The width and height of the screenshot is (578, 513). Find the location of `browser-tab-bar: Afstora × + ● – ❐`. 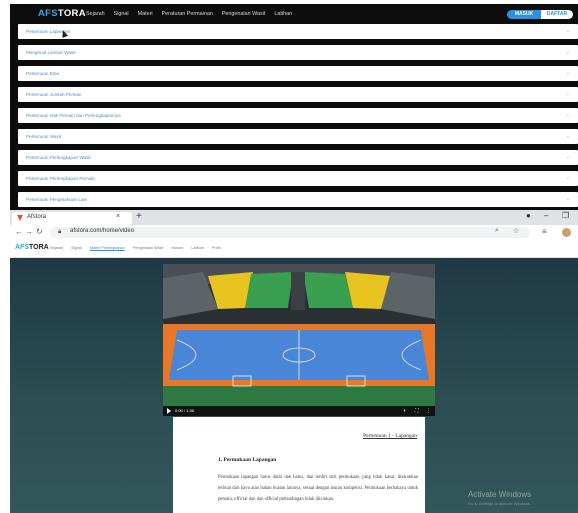

browser-tab-bar: Afstora × + ● – ❐ is located at coordinates (294, 217).